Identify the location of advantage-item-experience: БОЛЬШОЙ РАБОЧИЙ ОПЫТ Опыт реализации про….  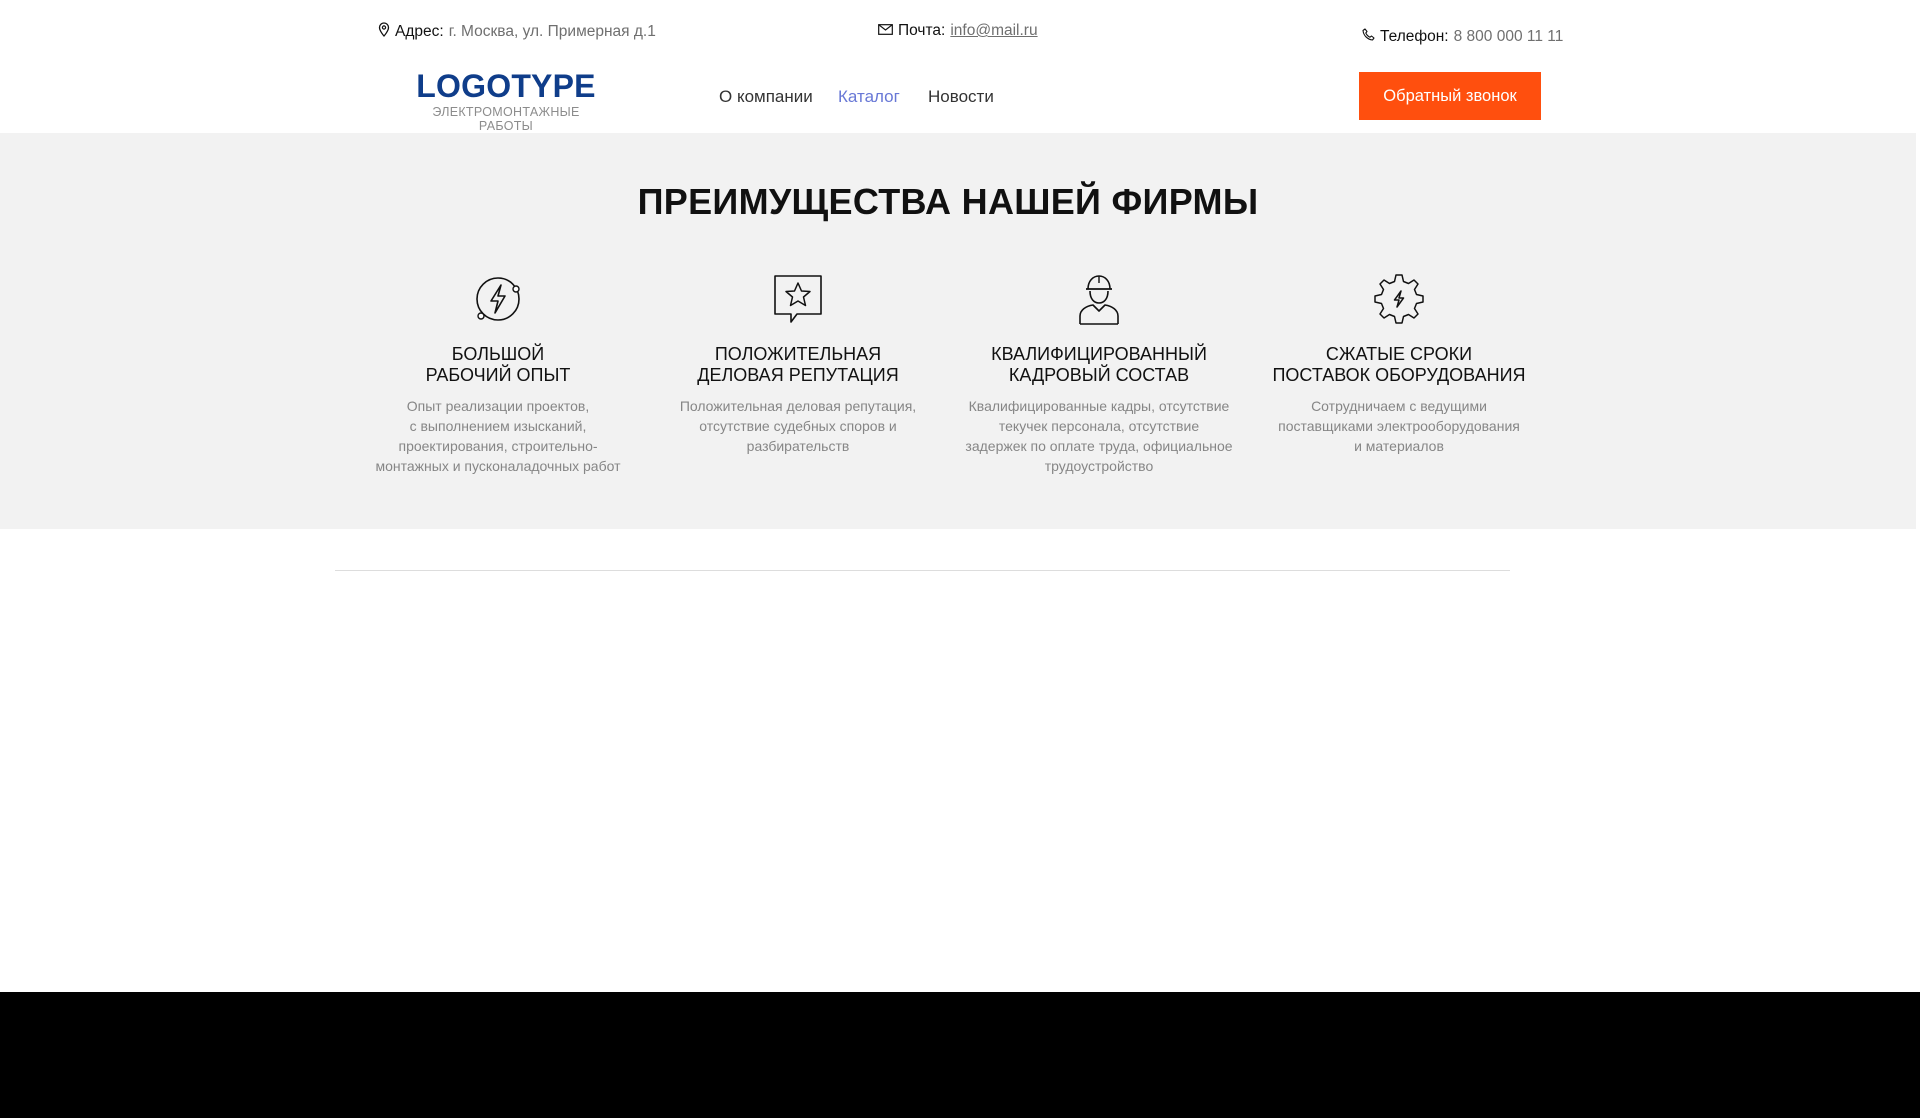
(498, 374).